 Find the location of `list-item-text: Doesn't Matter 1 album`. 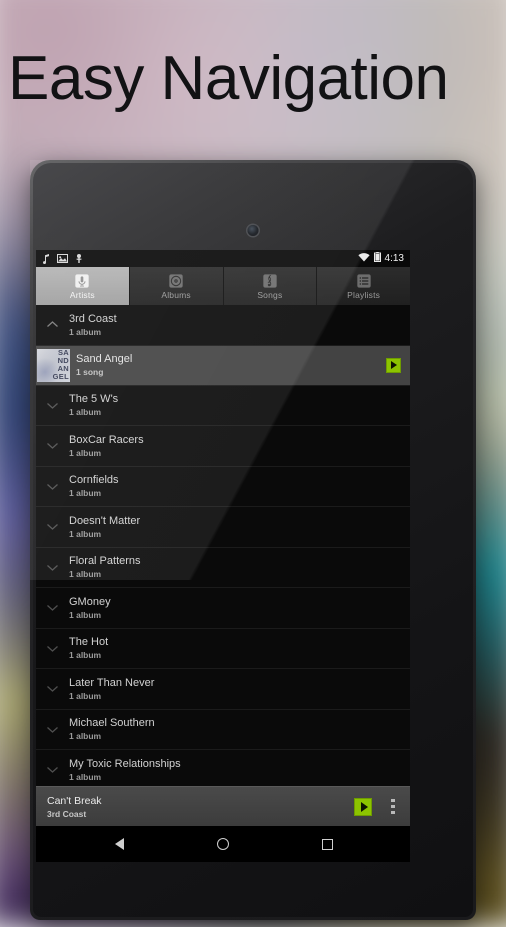

list-item-text: Doesn't Matter 1 album is located at coordinates (104, 527).